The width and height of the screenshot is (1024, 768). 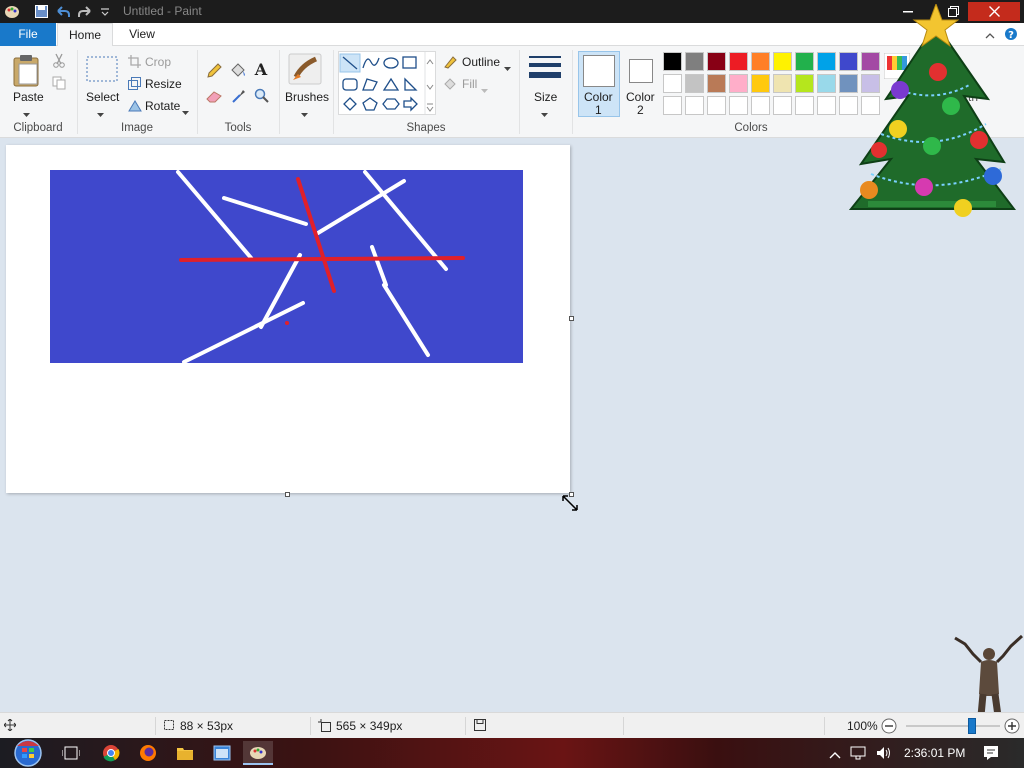 What do you see at coordinates (545, 70) in the screenshot?
I see `size-icon` at bounding box center [545, 70].